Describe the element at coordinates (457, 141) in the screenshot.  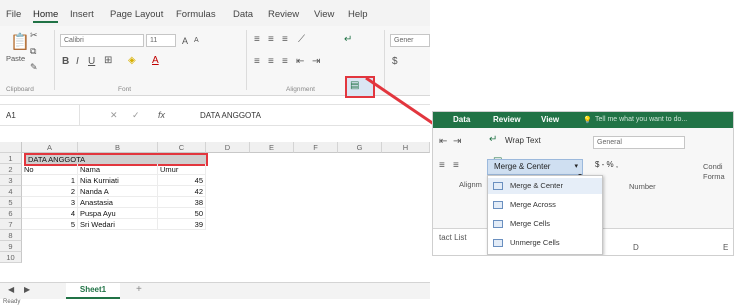
I see `outdent-icon: ⇥` at that location.